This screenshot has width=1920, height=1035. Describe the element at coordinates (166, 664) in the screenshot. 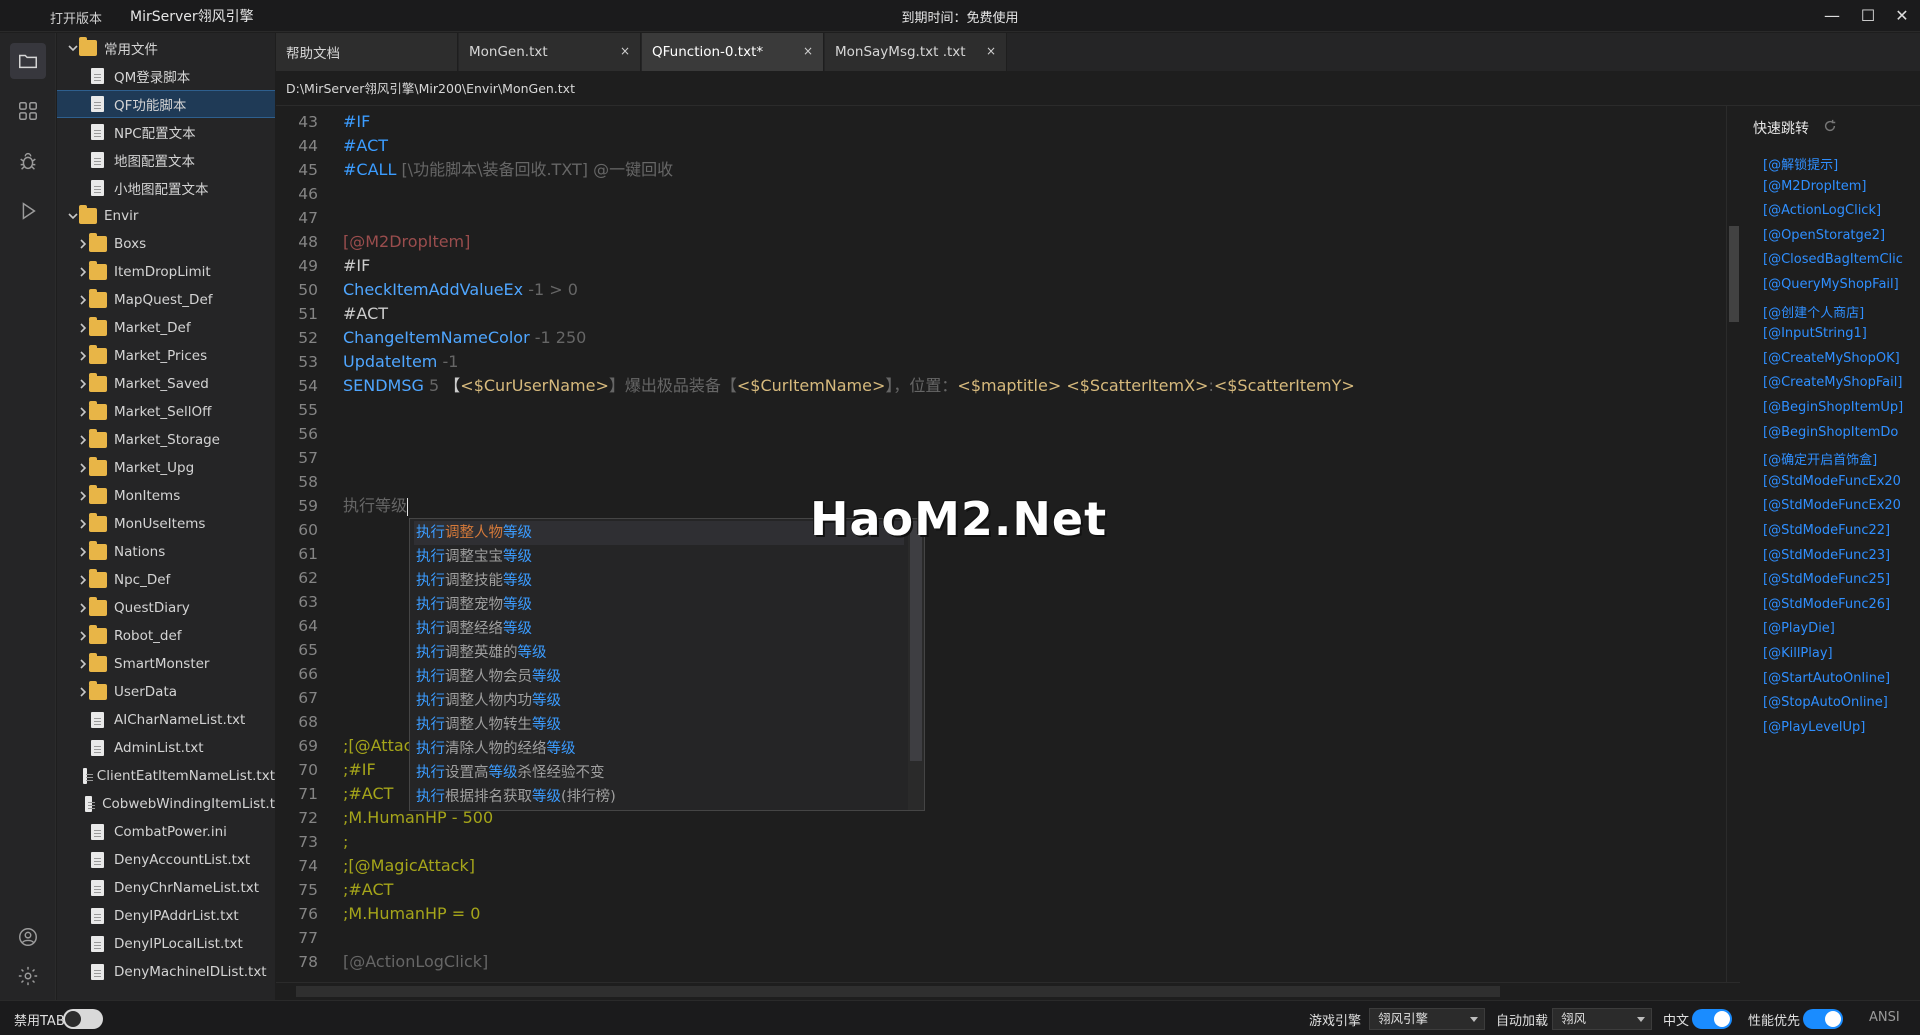

I see `tree-folder: SmartMonster` at that location.